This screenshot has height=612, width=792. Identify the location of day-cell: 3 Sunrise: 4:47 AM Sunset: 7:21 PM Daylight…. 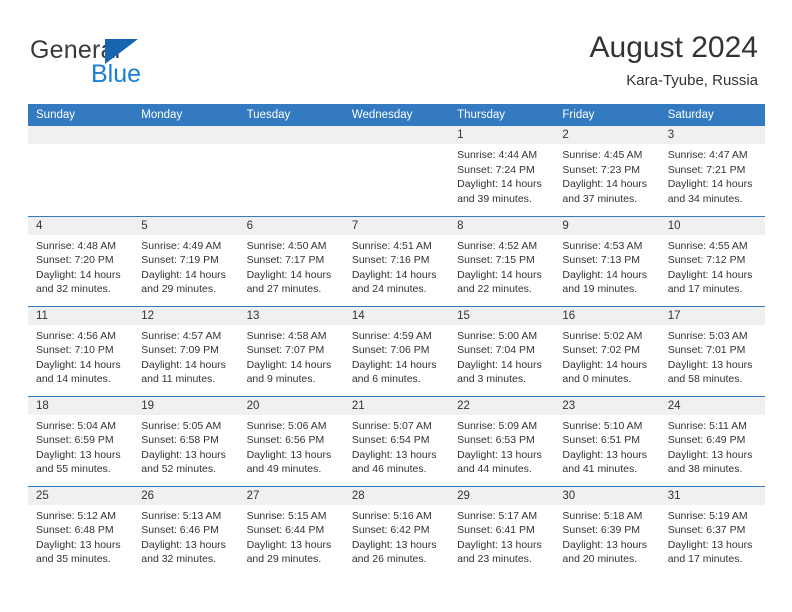
(712, 171).